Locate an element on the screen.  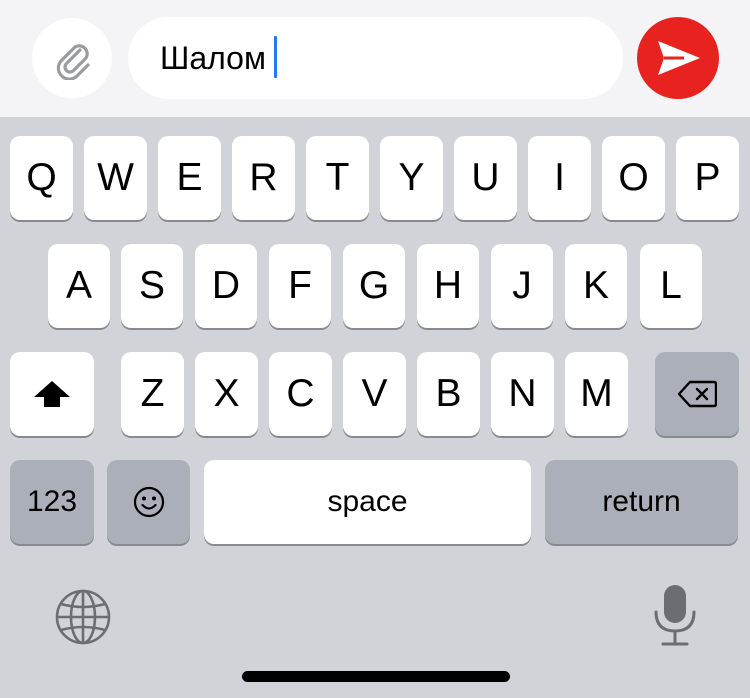
return-key: return is located at coordinates (641, 502).